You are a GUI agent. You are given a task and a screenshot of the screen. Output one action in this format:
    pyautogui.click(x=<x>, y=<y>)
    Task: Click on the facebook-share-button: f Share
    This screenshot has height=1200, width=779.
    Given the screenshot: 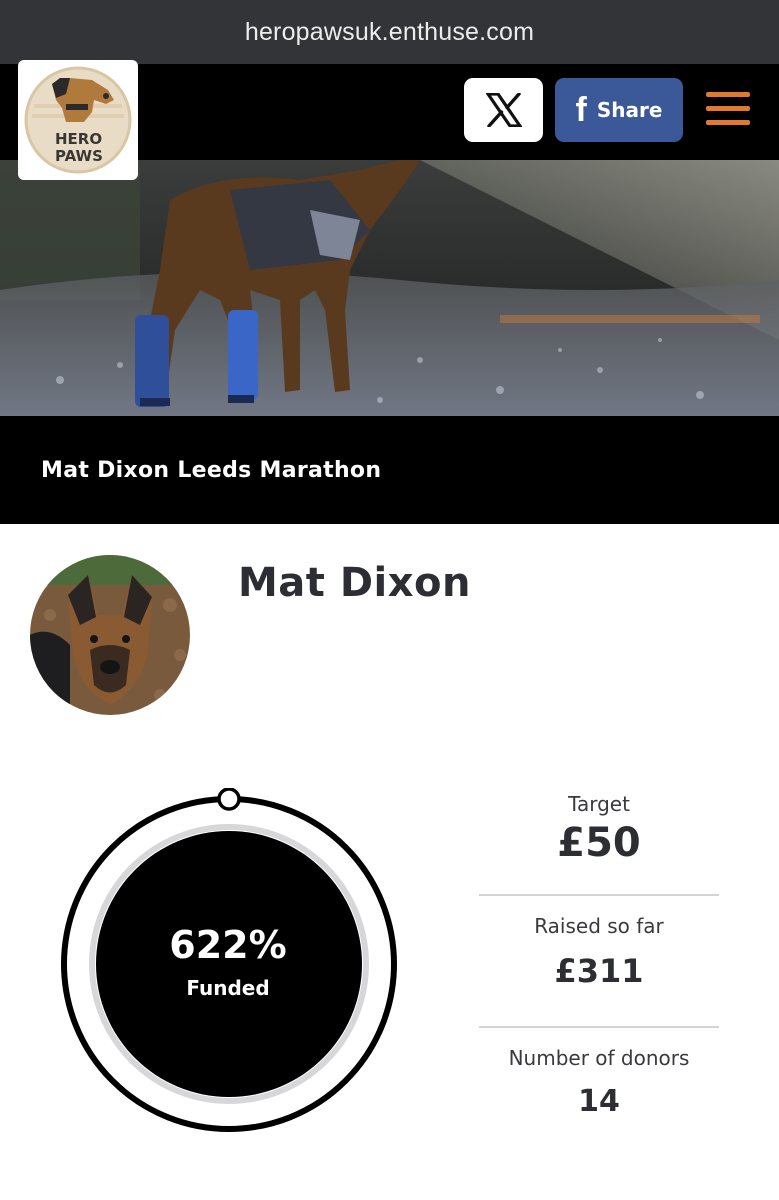 What is the action you would take?
    pyautogui.click(x=619, y=110)
    